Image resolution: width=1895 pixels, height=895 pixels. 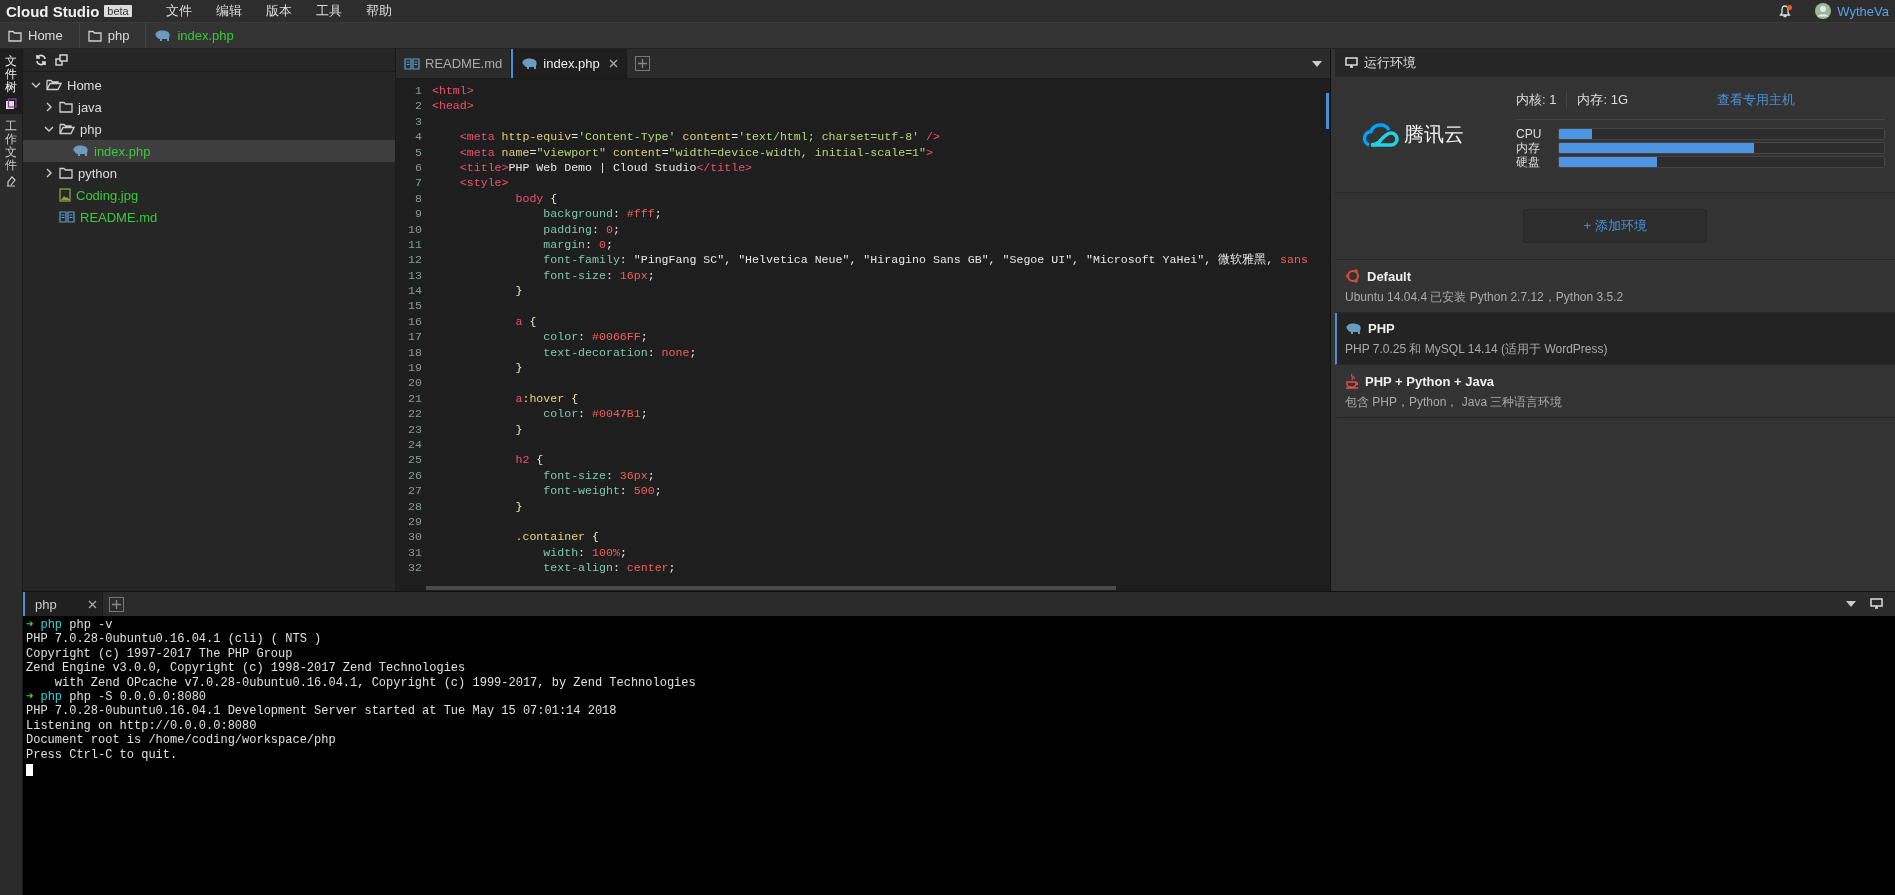 I want to click on book-icon, so click(x=412, y=63).